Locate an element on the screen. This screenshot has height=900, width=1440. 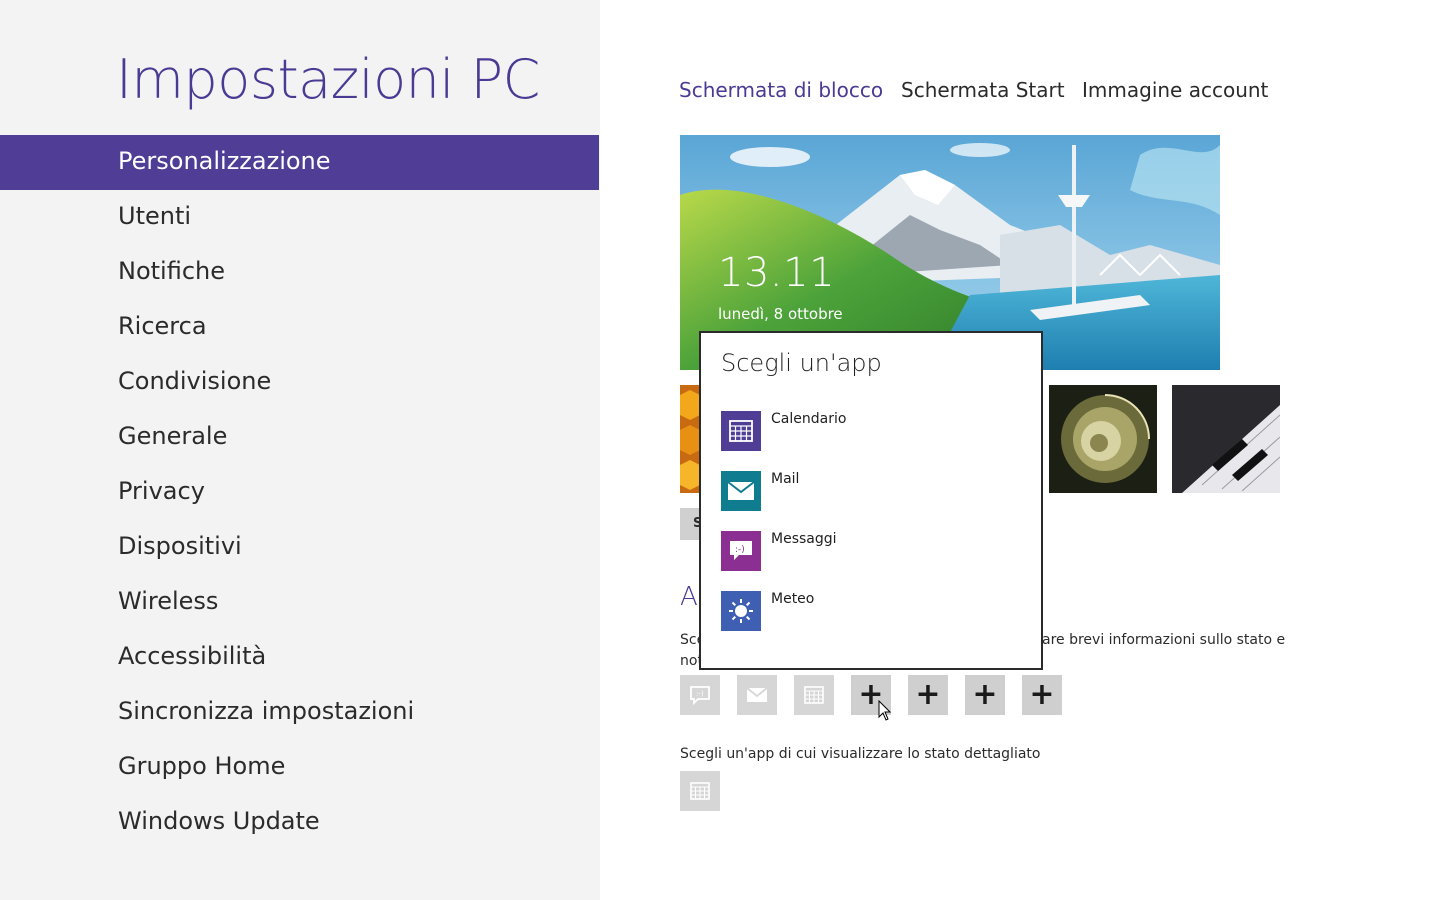
badge-slot-calendar is located at coordinates (814, 695).